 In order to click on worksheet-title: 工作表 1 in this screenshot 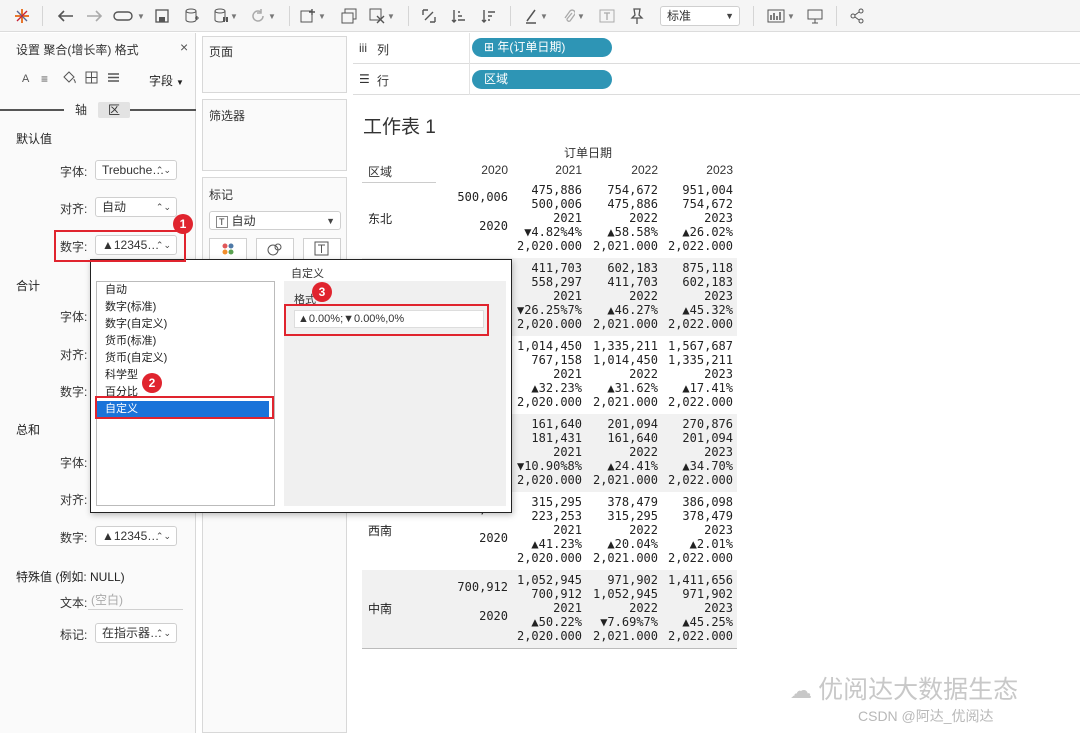, I will do `click(399, 127)`.